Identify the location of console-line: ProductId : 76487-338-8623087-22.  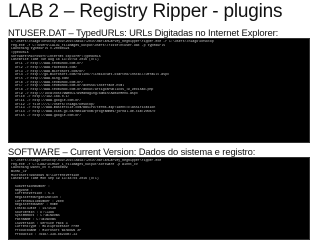
(44, 234).